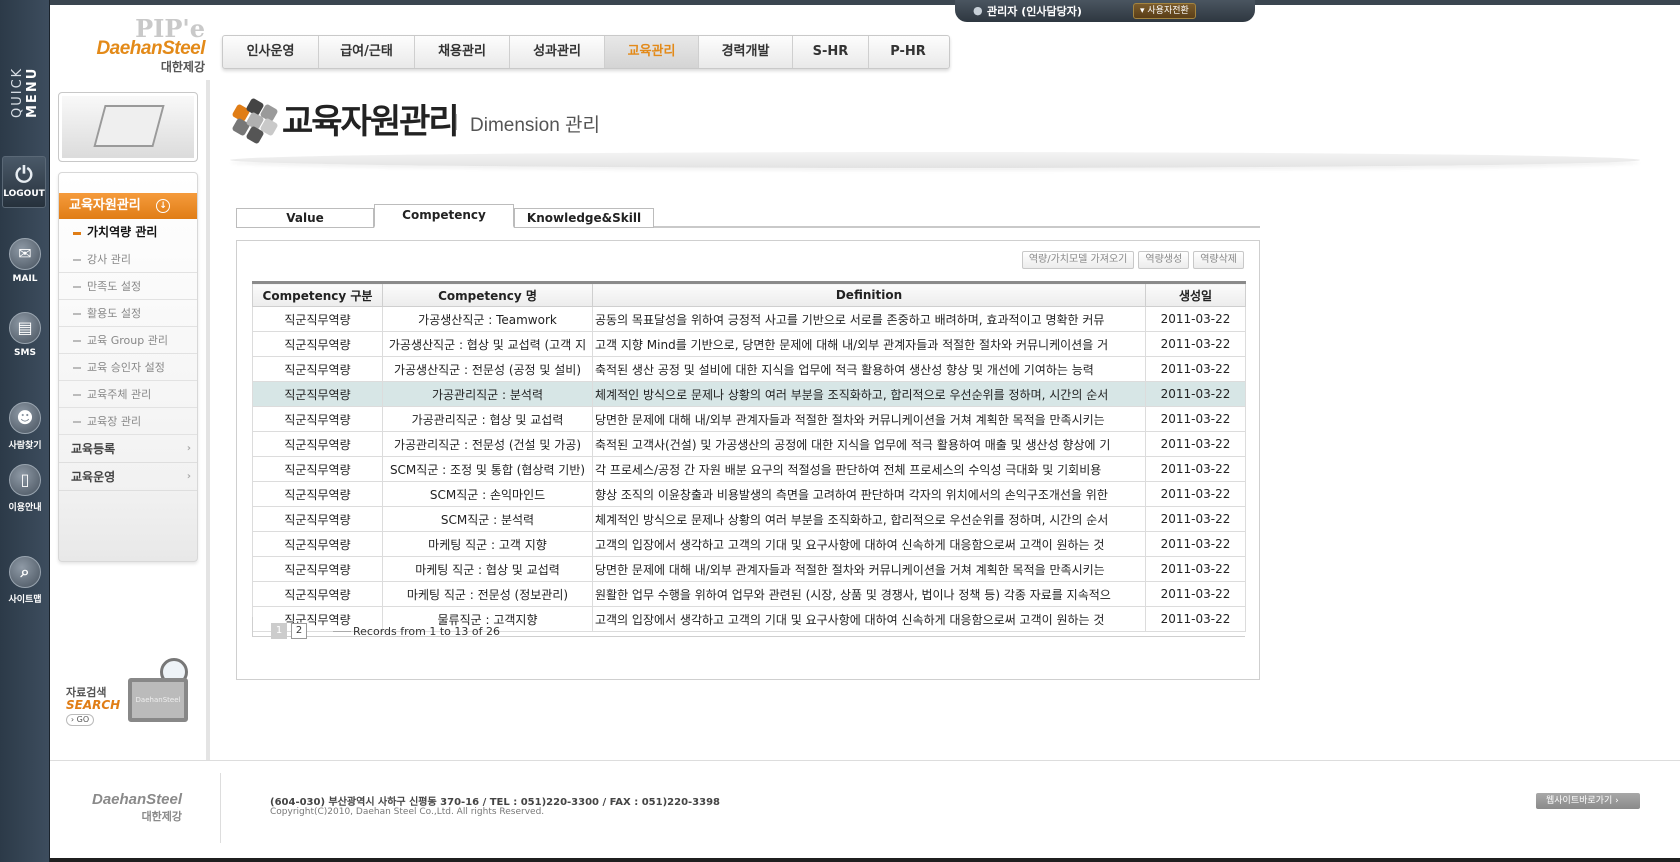 The image size is (1680, 862). What do you see at coordinates (25, 338) in the screenshot?
I see `quick-sms-button: ▤ SMS` at bounding box center [25, 338].